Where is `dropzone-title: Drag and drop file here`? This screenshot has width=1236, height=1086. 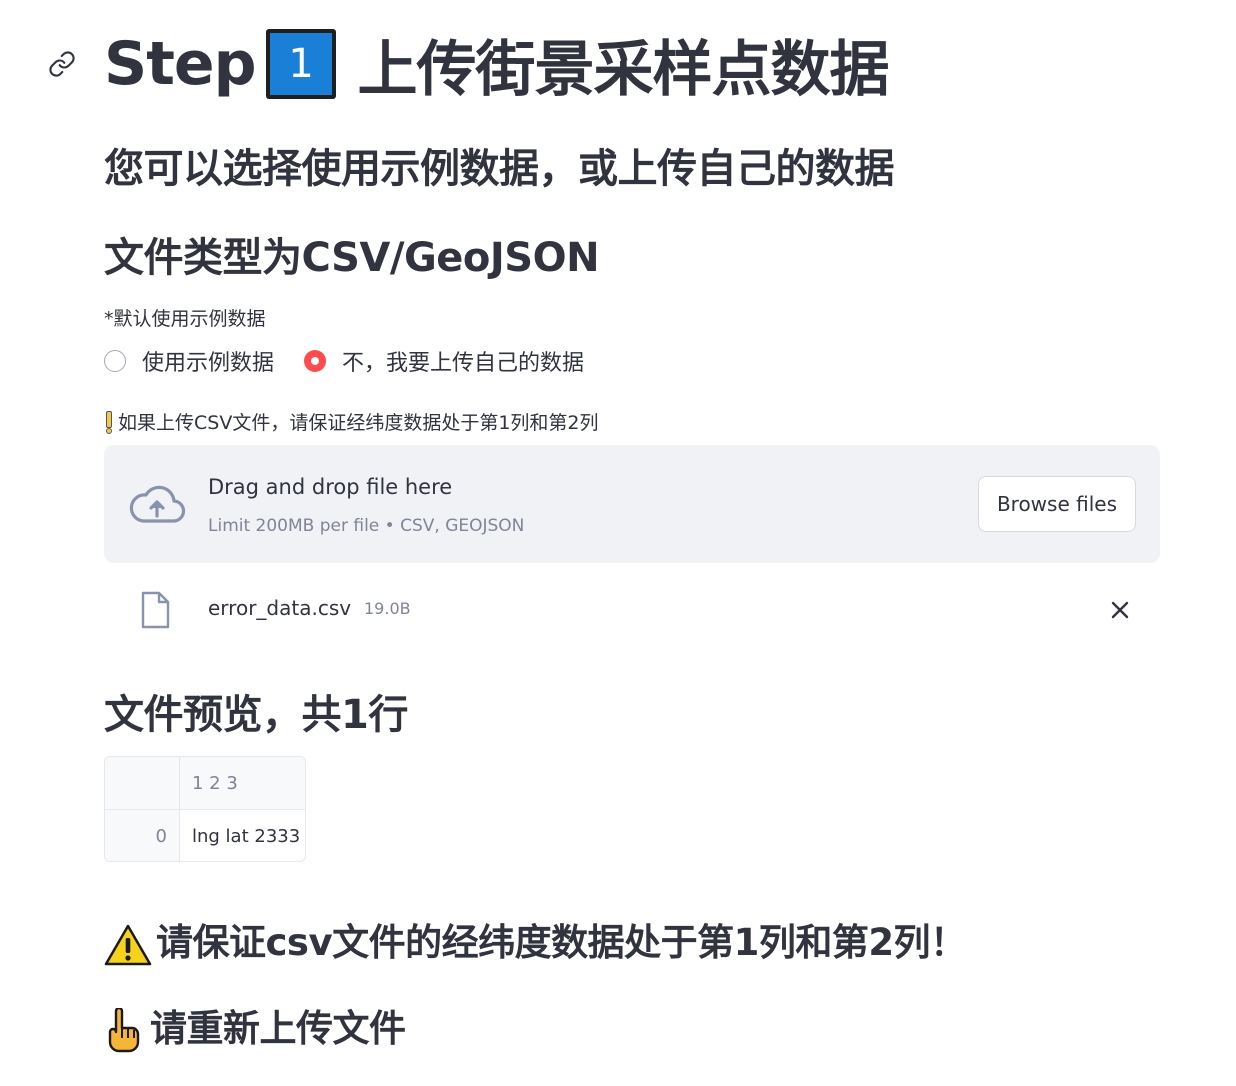
dropzone-title: Drag and drop file here is located at coordinates (330, 487).